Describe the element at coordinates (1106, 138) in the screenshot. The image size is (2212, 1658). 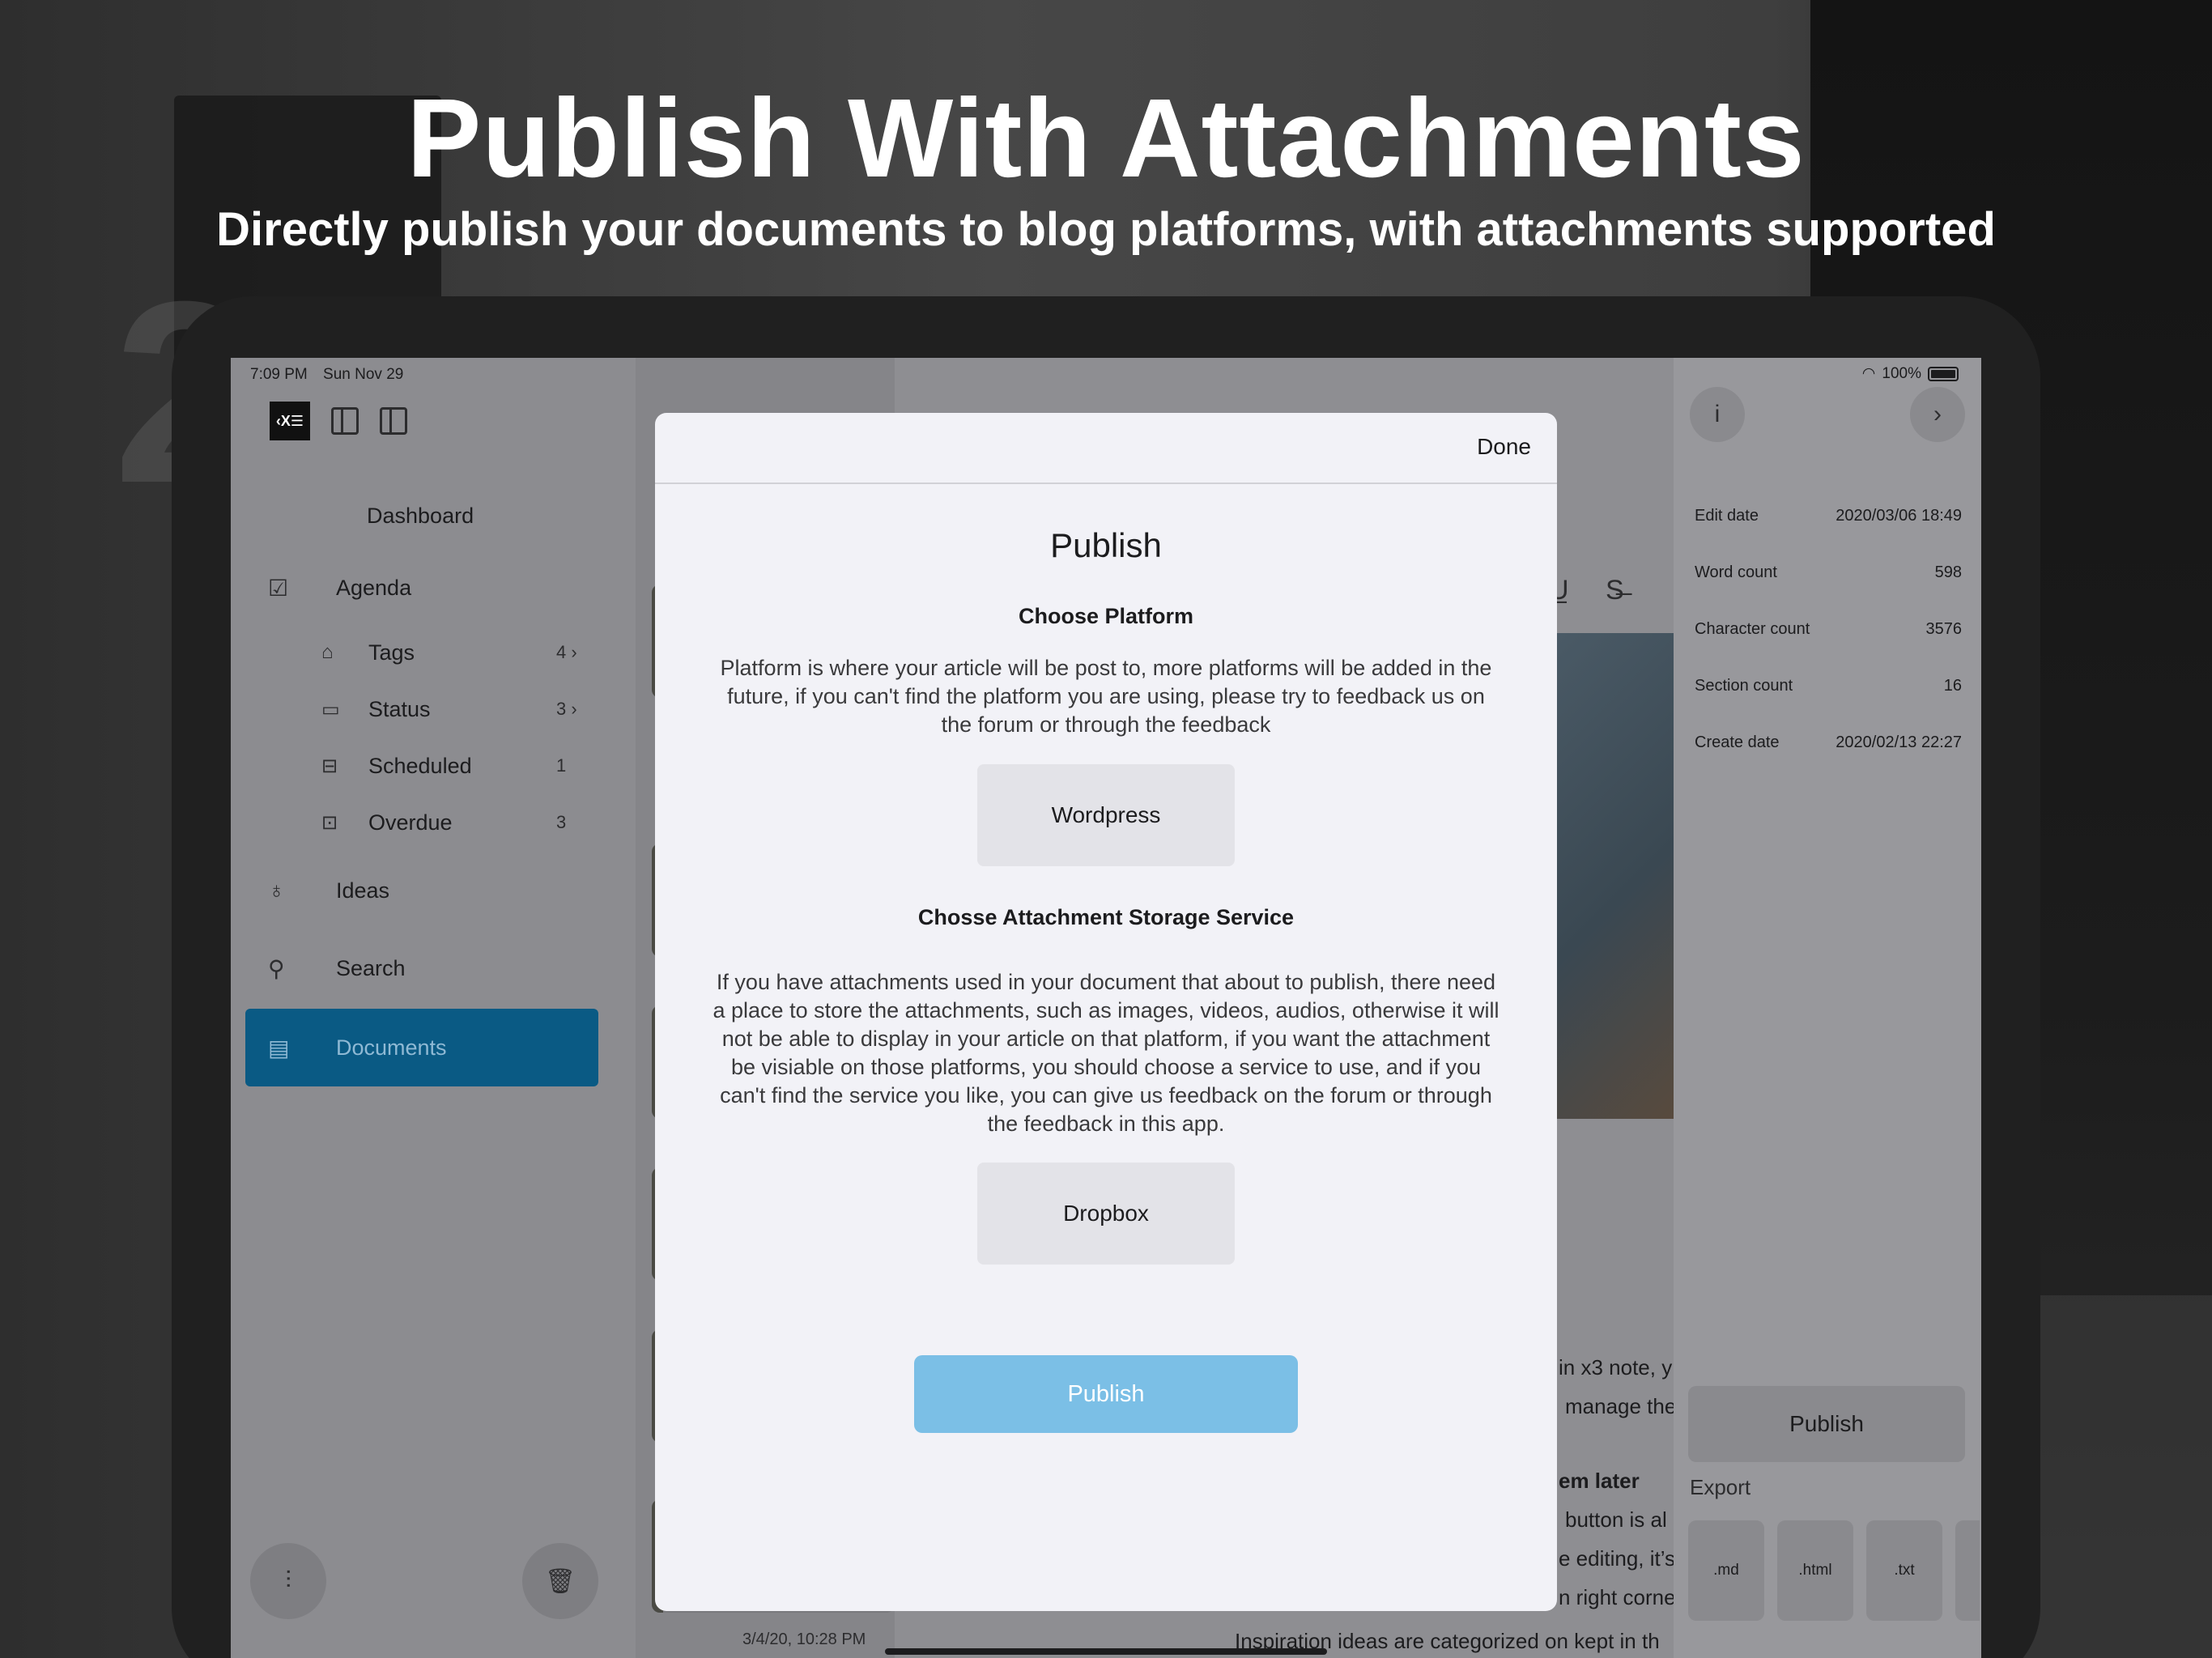
I see `headline: Publish With Attachments` at that location.